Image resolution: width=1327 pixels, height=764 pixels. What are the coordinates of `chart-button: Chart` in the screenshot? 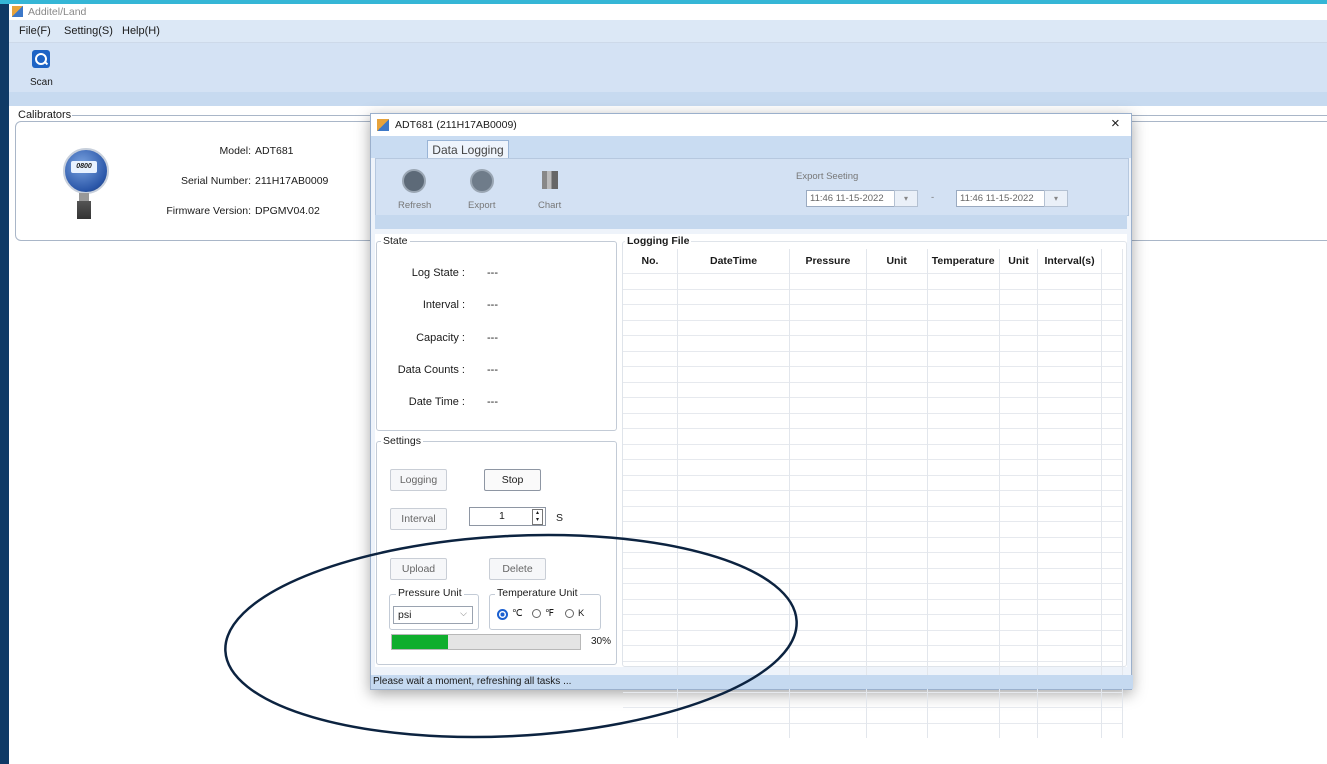 It's located at (550, 191).